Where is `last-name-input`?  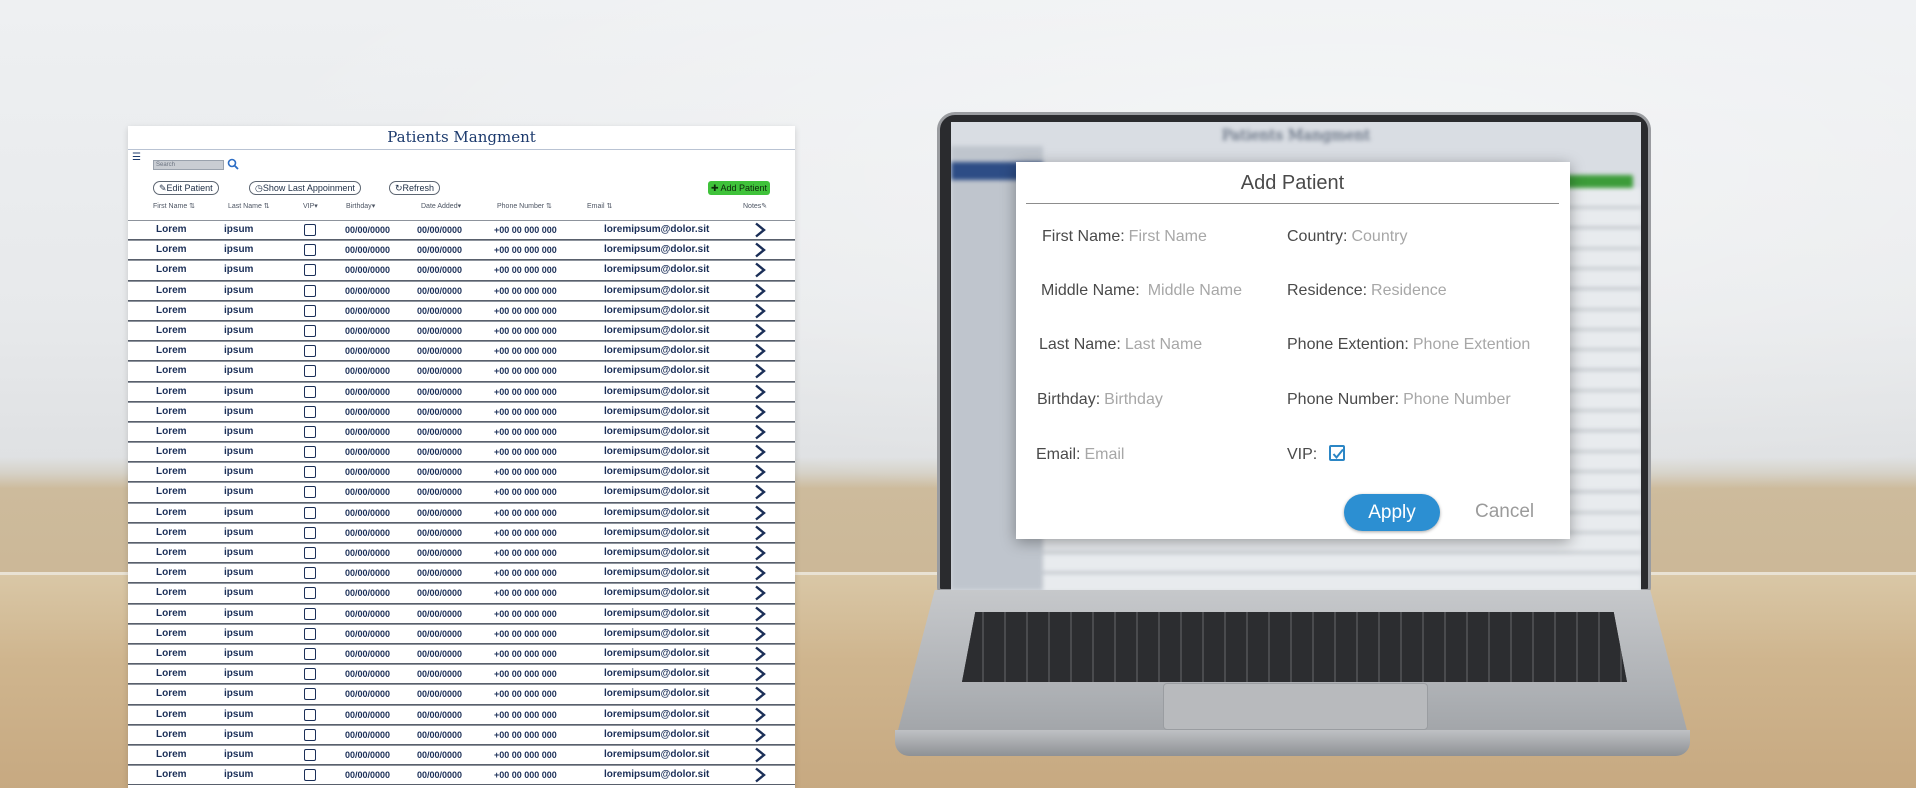
last-name-input is located at coordinates (1194, 345).